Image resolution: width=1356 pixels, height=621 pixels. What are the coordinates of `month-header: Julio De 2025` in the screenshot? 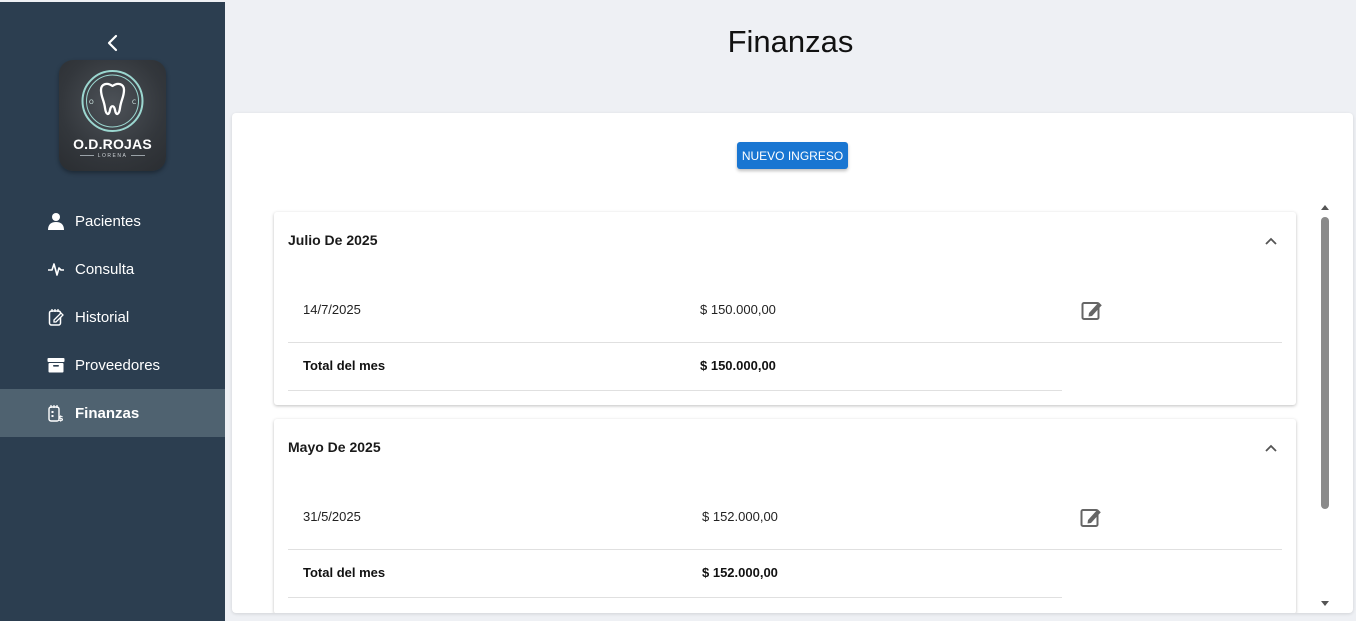 It's located at (785, 241).